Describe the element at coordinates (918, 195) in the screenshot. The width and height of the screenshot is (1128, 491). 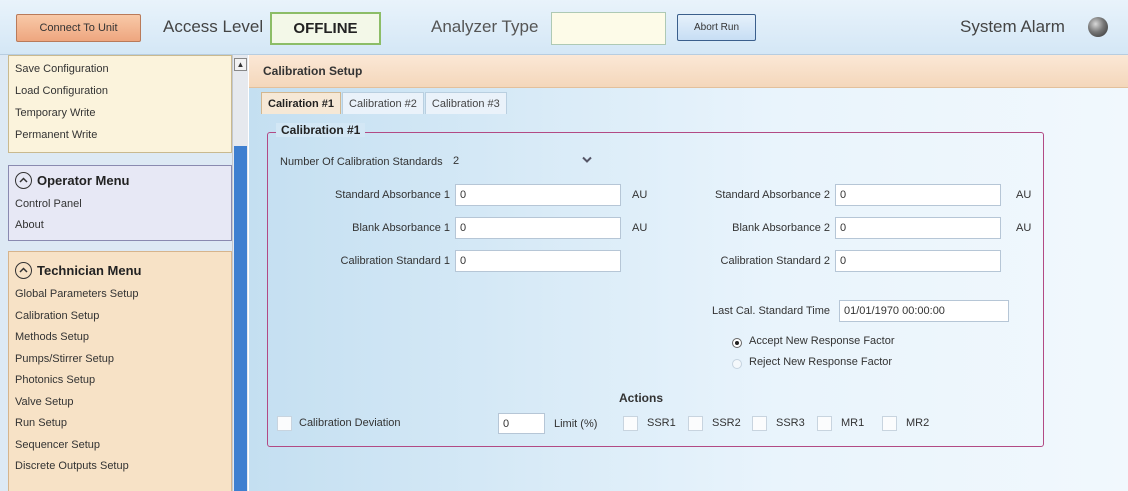
I see `std-abs-2-input: 0` at that location.